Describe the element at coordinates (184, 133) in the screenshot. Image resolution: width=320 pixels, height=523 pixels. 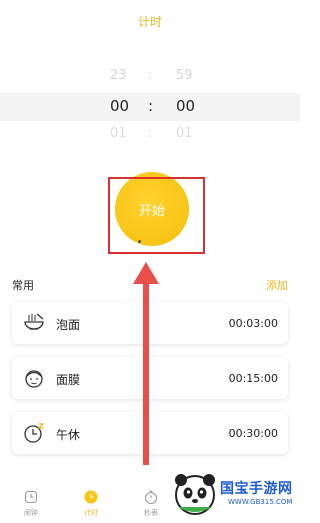
I see `picker-minutes-next: 01` at that location.